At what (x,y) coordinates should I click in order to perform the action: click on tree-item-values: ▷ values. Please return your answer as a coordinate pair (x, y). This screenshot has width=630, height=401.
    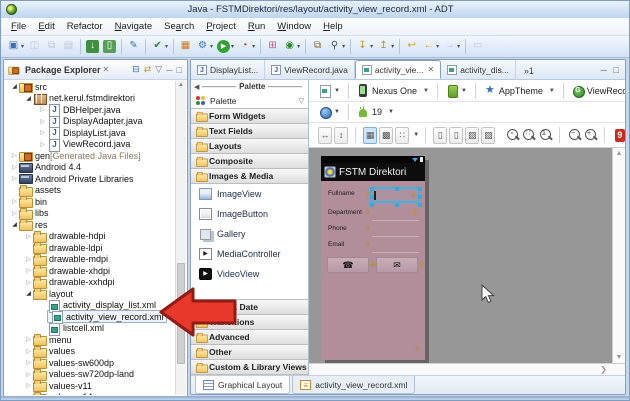
    Looking at the image, I should click on (90, 351).